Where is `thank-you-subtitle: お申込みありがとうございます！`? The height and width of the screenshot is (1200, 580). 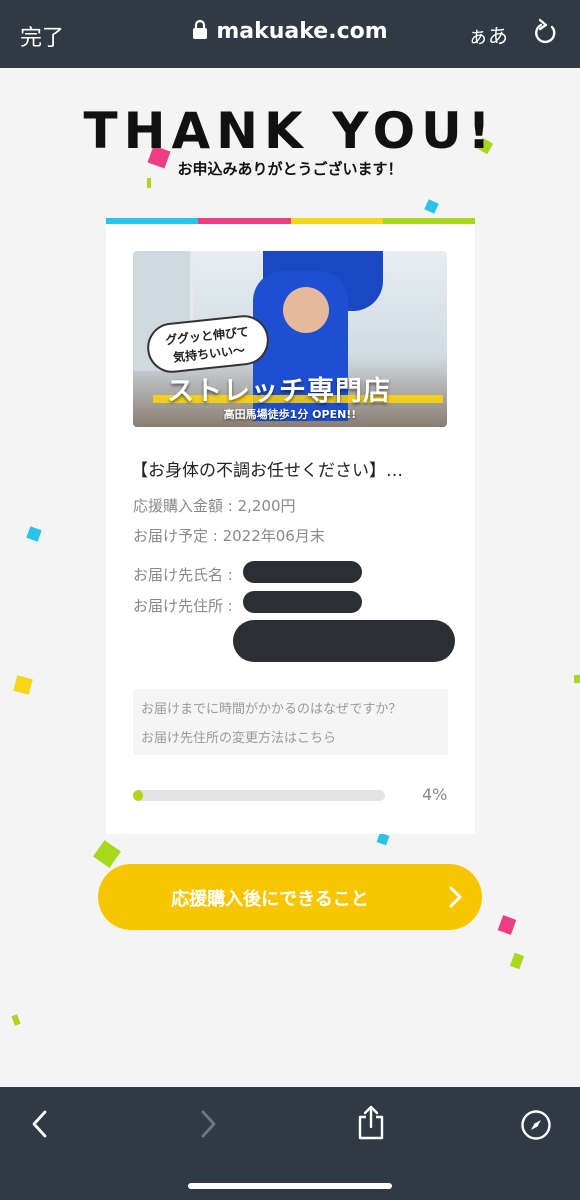
thank-you-subtitle: お申込みありがとうございます！ is located at coordinates (290, 169).